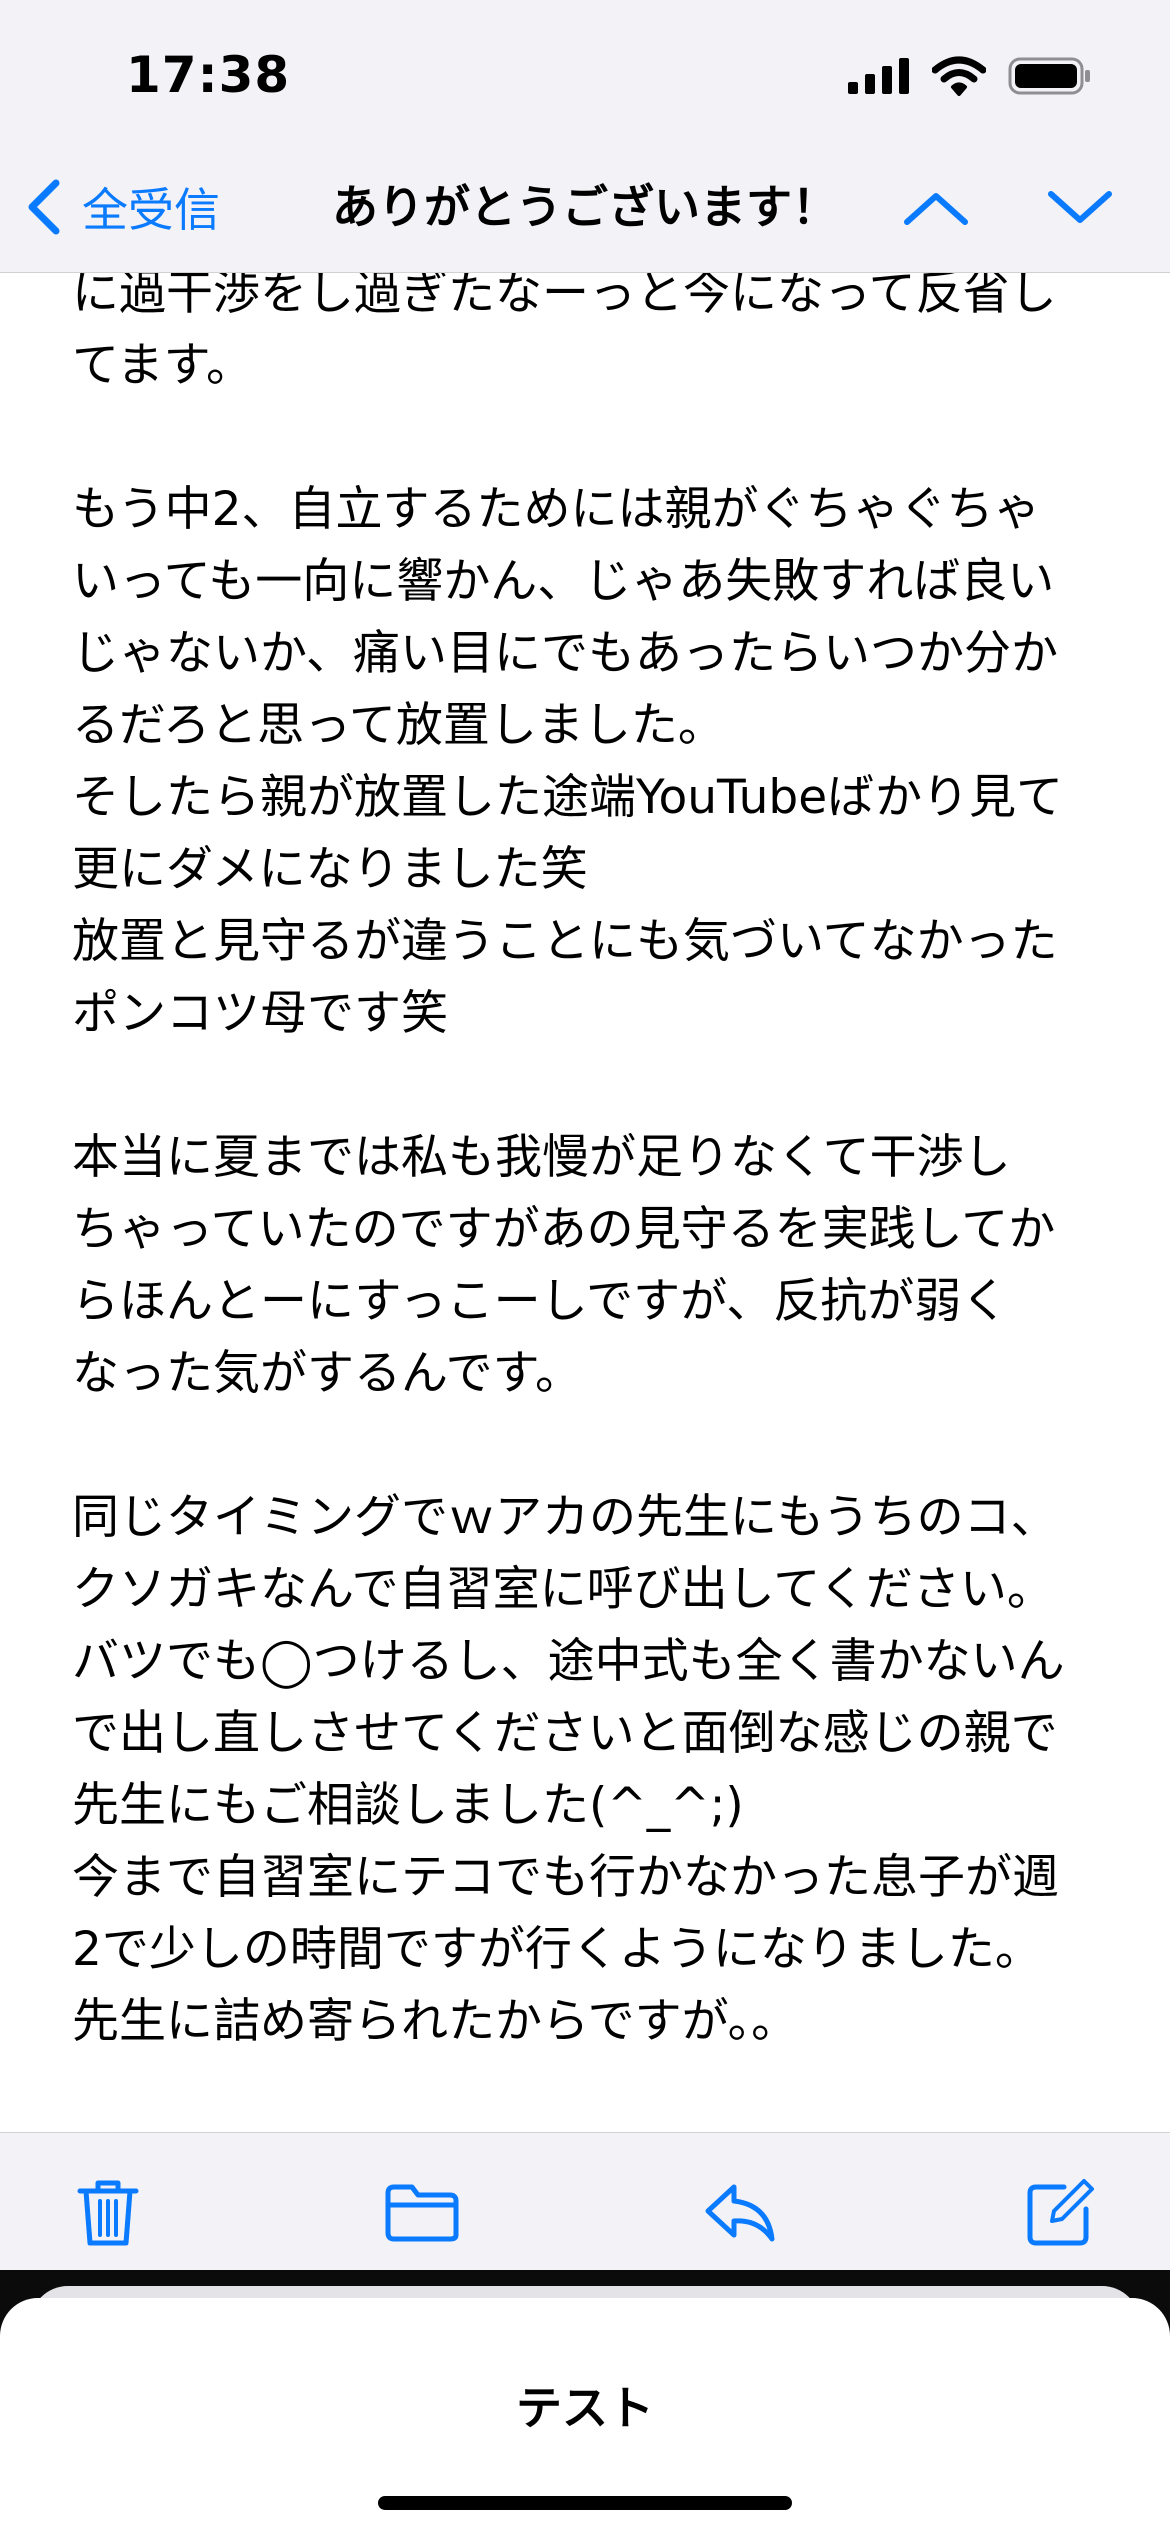 This screenshot has height=2532, width=1170. I want to click on next-message-button, so click(1080, 208).